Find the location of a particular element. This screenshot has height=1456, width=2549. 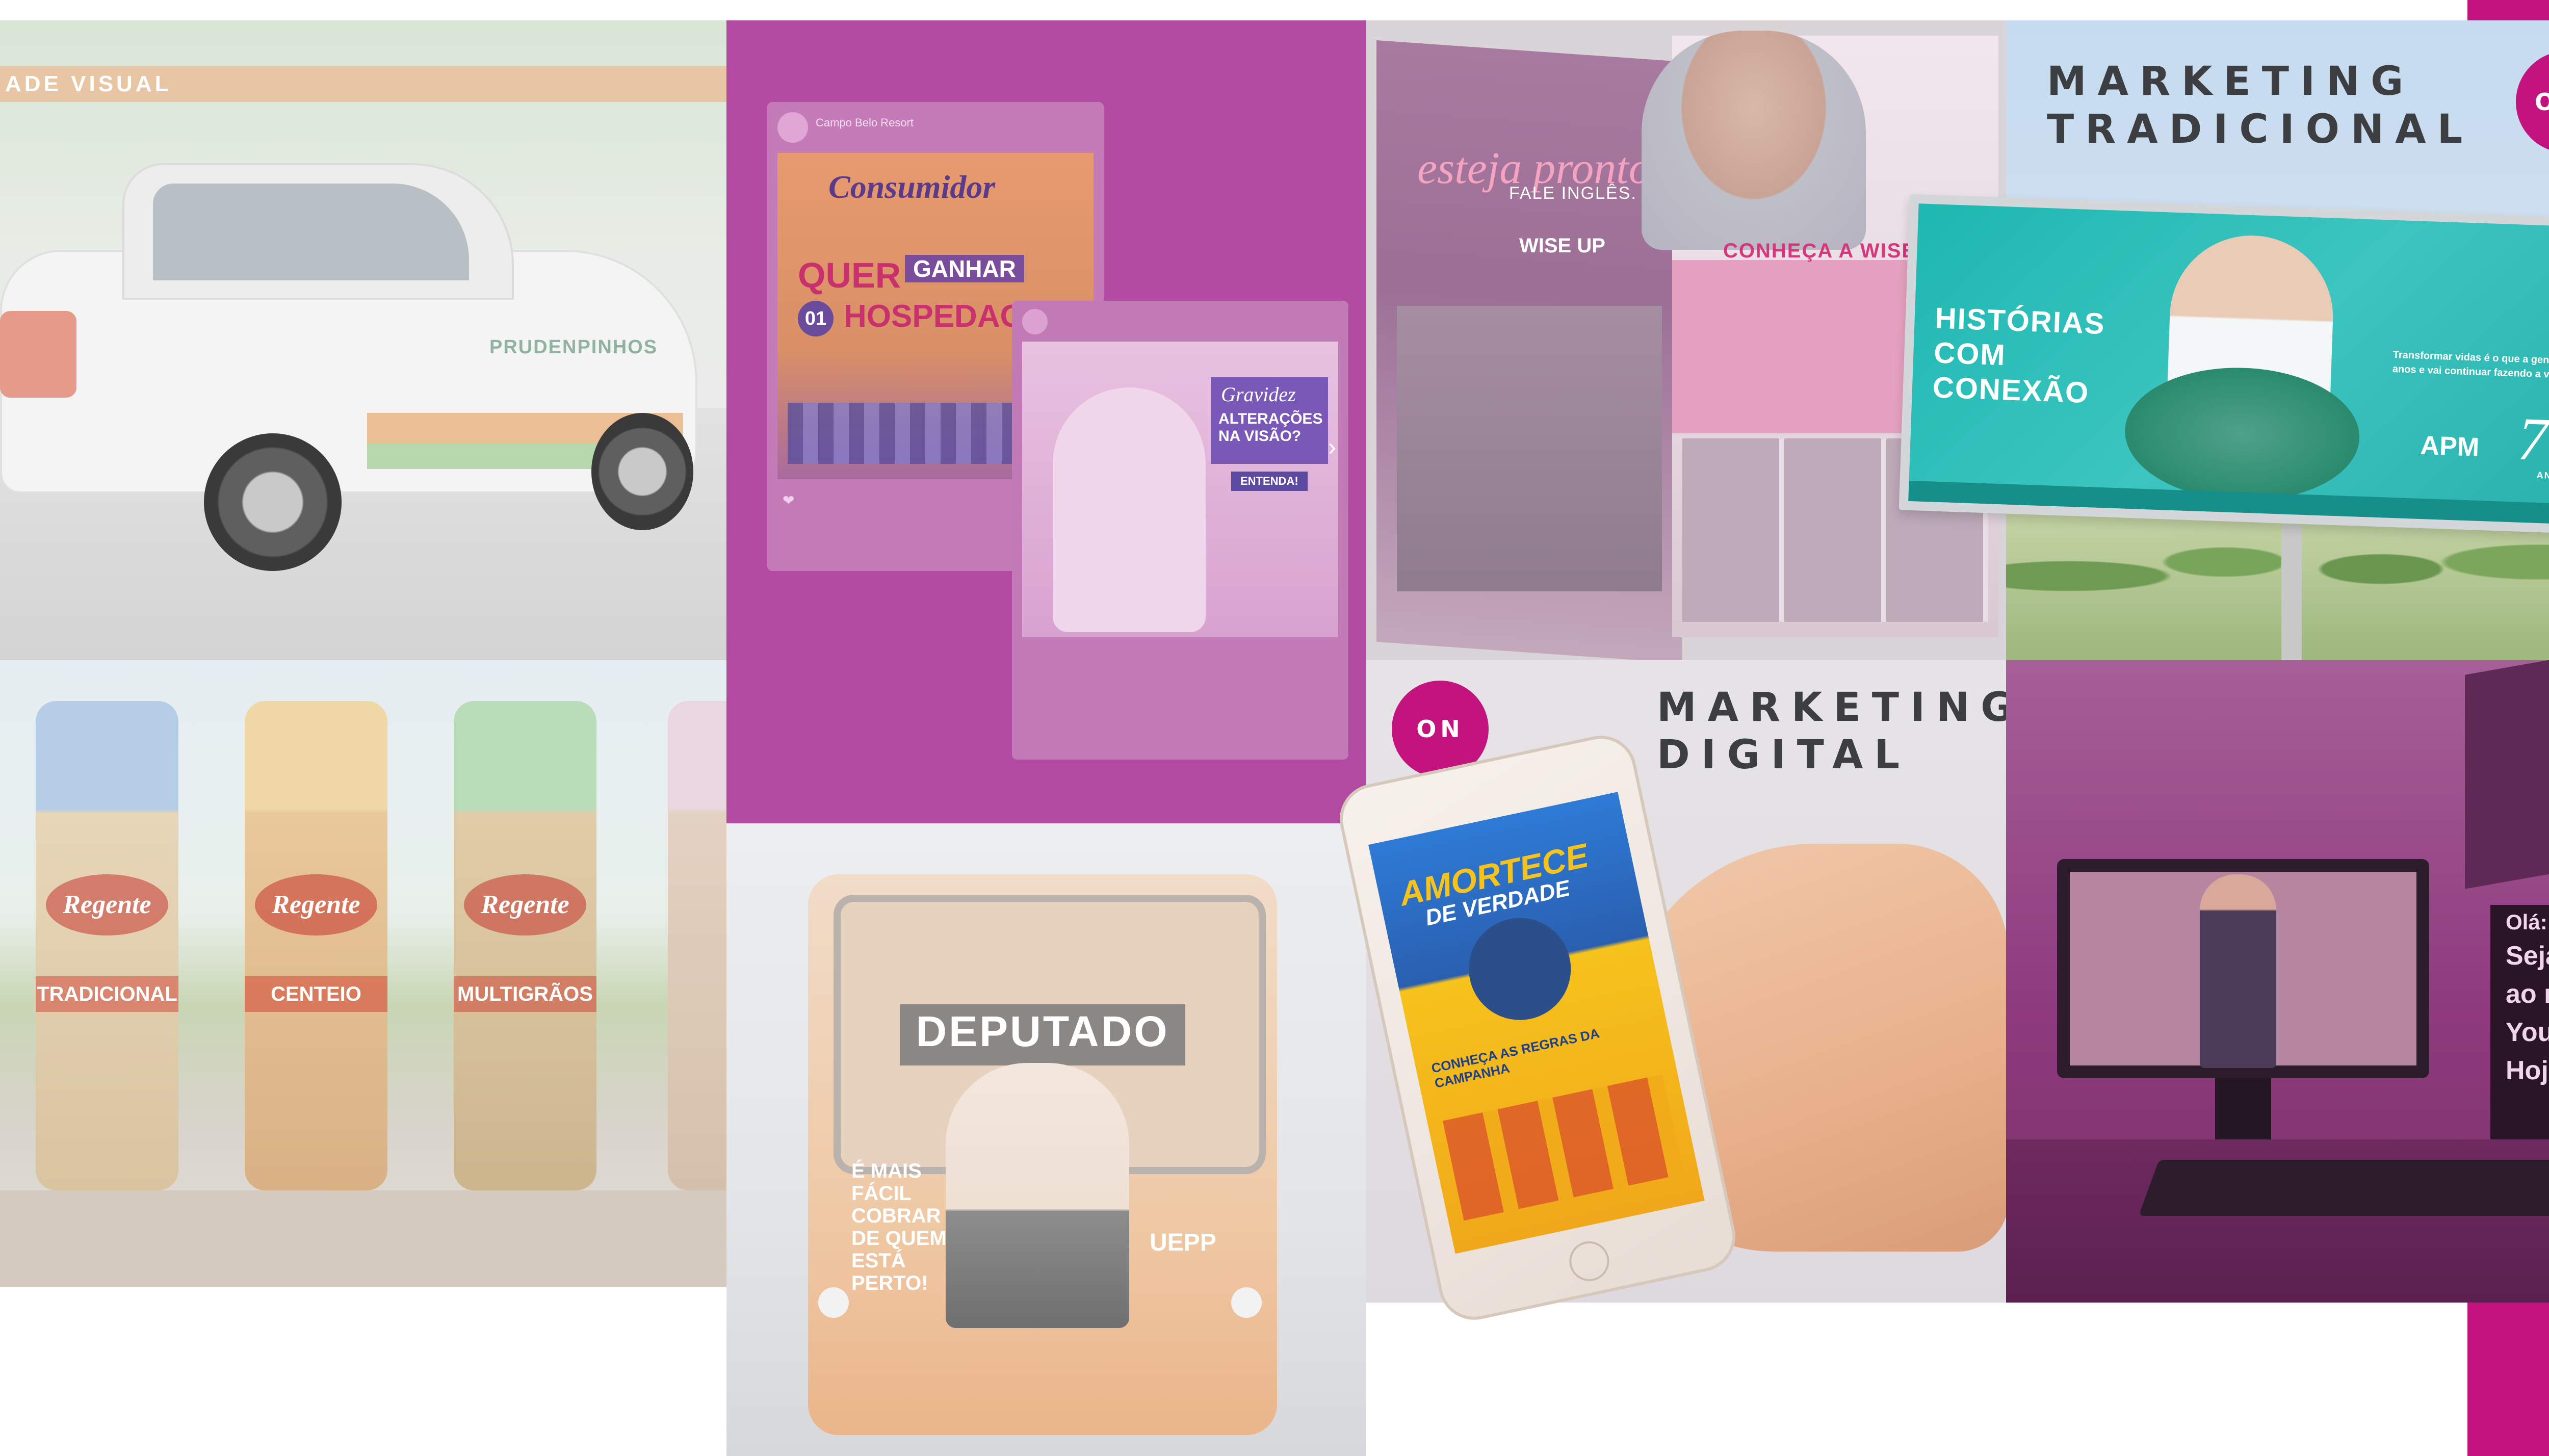

phone-cta: CONHEÇA AS REGRAS DA CAMPANHA is located at coordinates (1515, 1058).